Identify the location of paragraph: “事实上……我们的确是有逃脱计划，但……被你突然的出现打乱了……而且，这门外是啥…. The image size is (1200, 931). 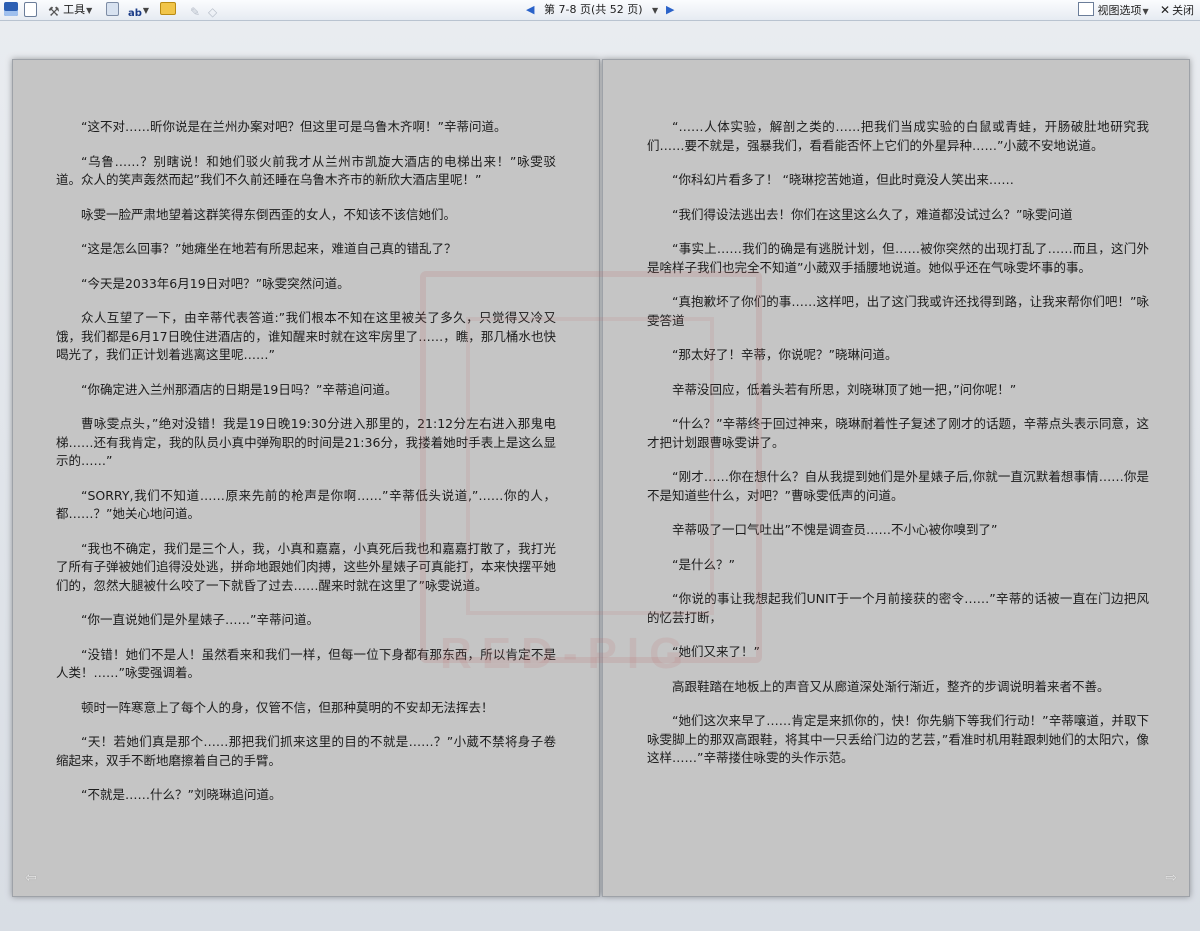
(898, 258).